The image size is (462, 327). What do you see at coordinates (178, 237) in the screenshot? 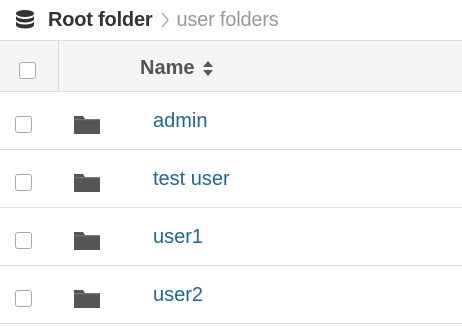
I see `folder-link: user1` at bounding box center [178, 237].